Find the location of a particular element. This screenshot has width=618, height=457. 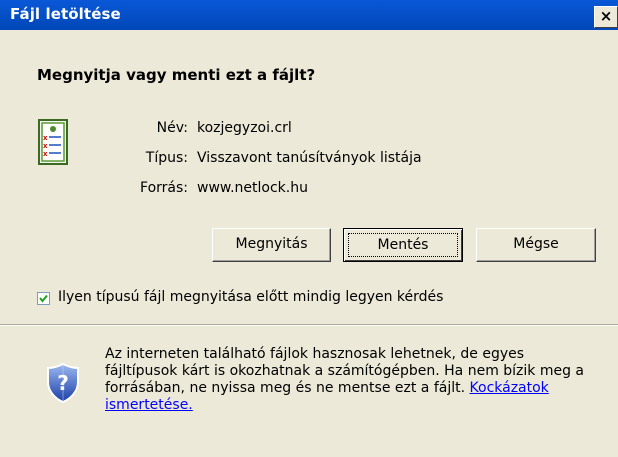

save-button: Mentés is located at coordinates (403, 245).